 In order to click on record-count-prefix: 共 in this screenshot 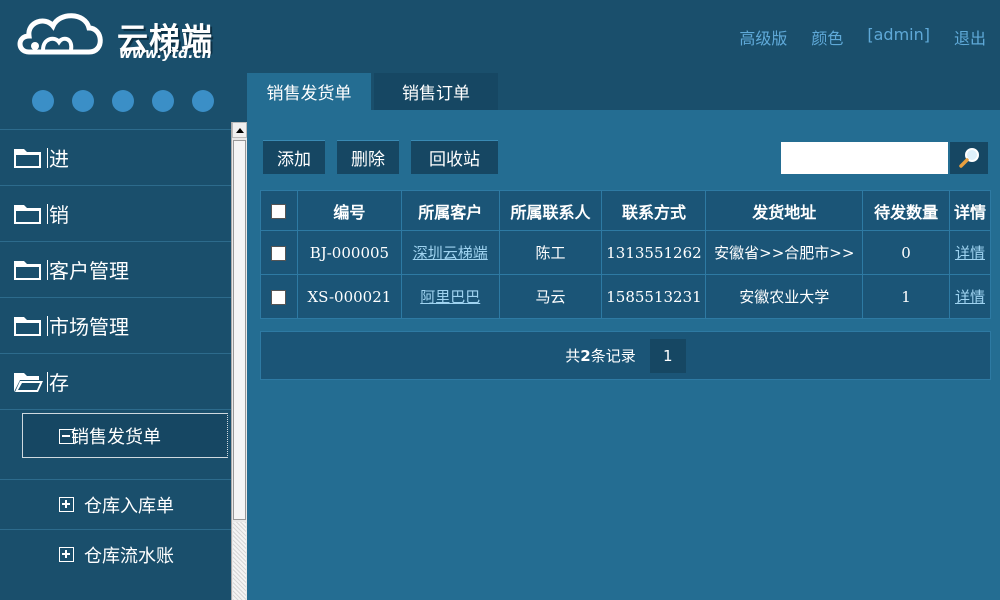, I will do `click(573, 356)`.